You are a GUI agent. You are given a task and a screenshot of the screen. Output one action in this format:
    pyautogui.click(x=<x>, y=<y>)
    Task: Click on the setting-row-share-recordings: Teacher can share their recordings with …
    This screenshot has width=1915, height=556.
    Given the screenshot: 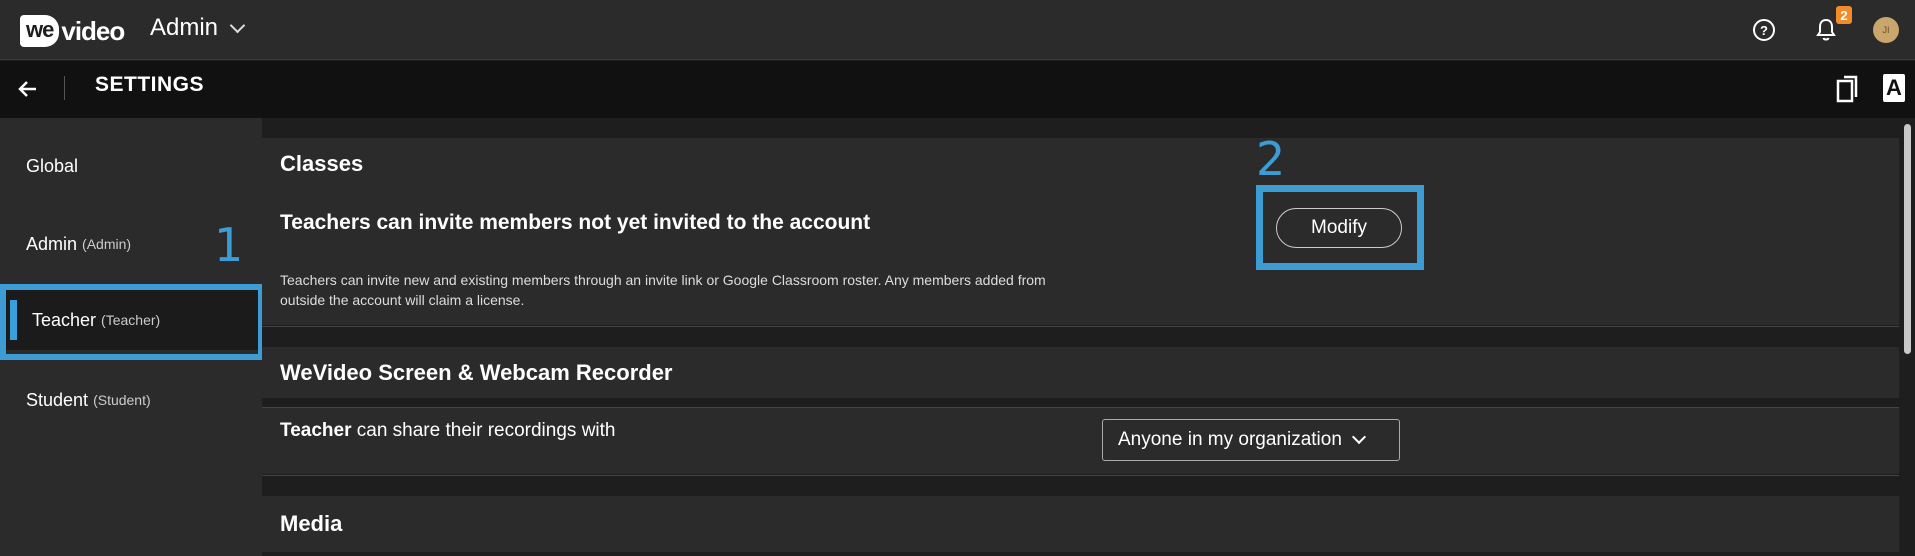 What is the action you would take?
    pyautogui.click(x=1080, y=441)
    